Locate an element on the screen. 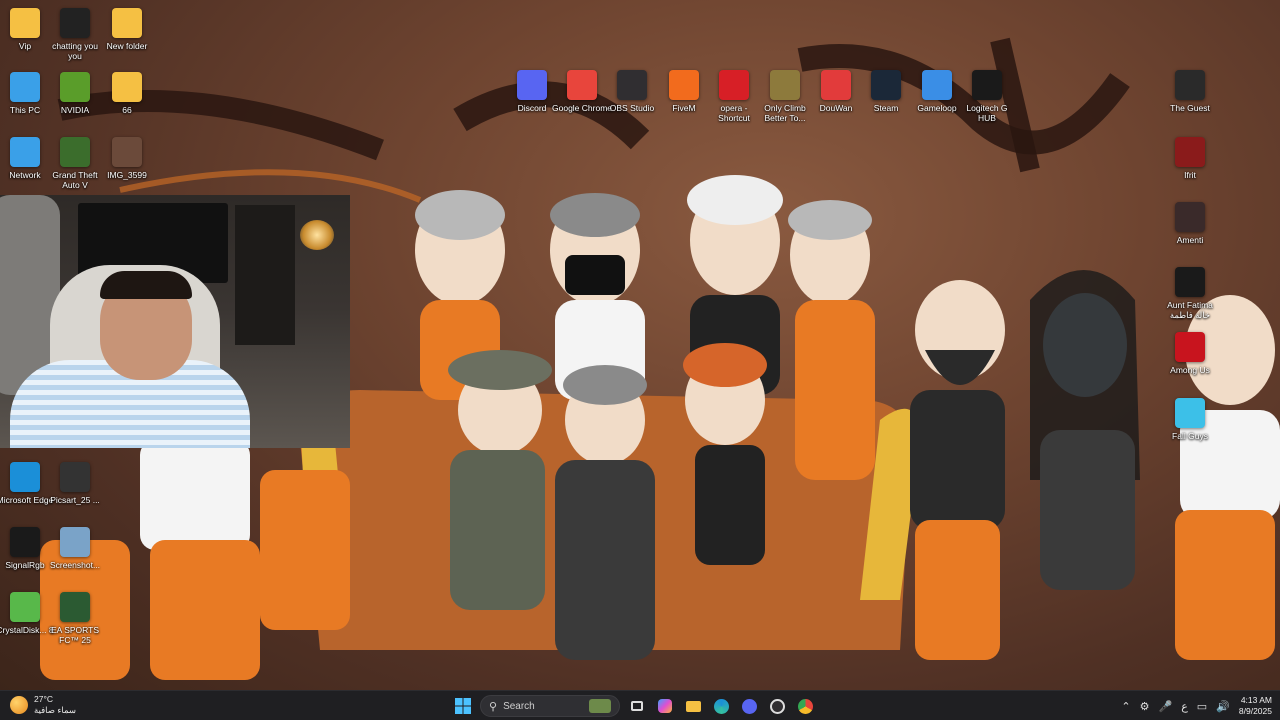  computer-icon is located at coordinates (25, 87).